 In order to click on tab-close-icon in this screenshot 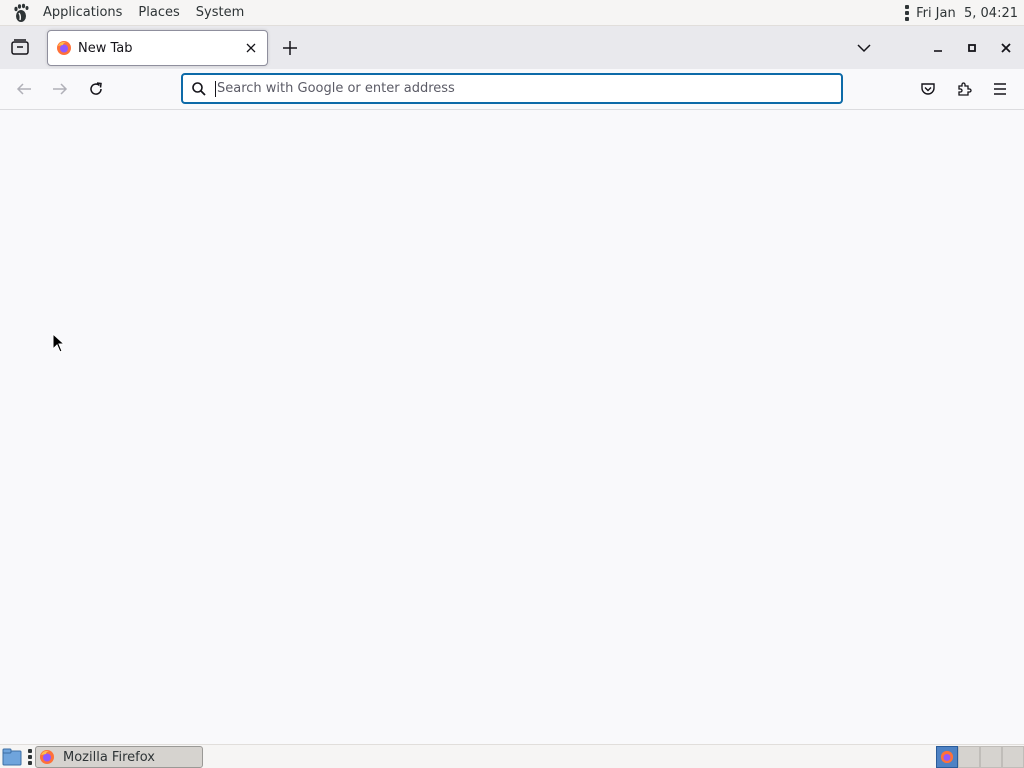, I will do `click(251, 48)`.